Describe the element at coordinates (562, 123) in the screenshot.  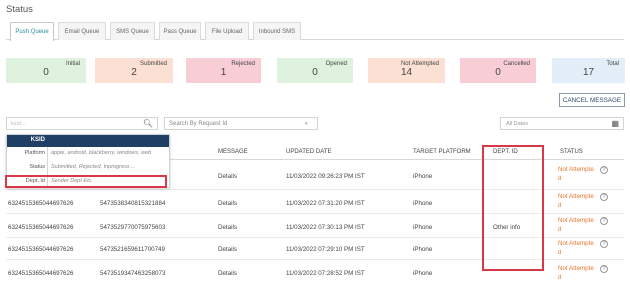
I see `date-filter-input: All Dates ▦` at that location.